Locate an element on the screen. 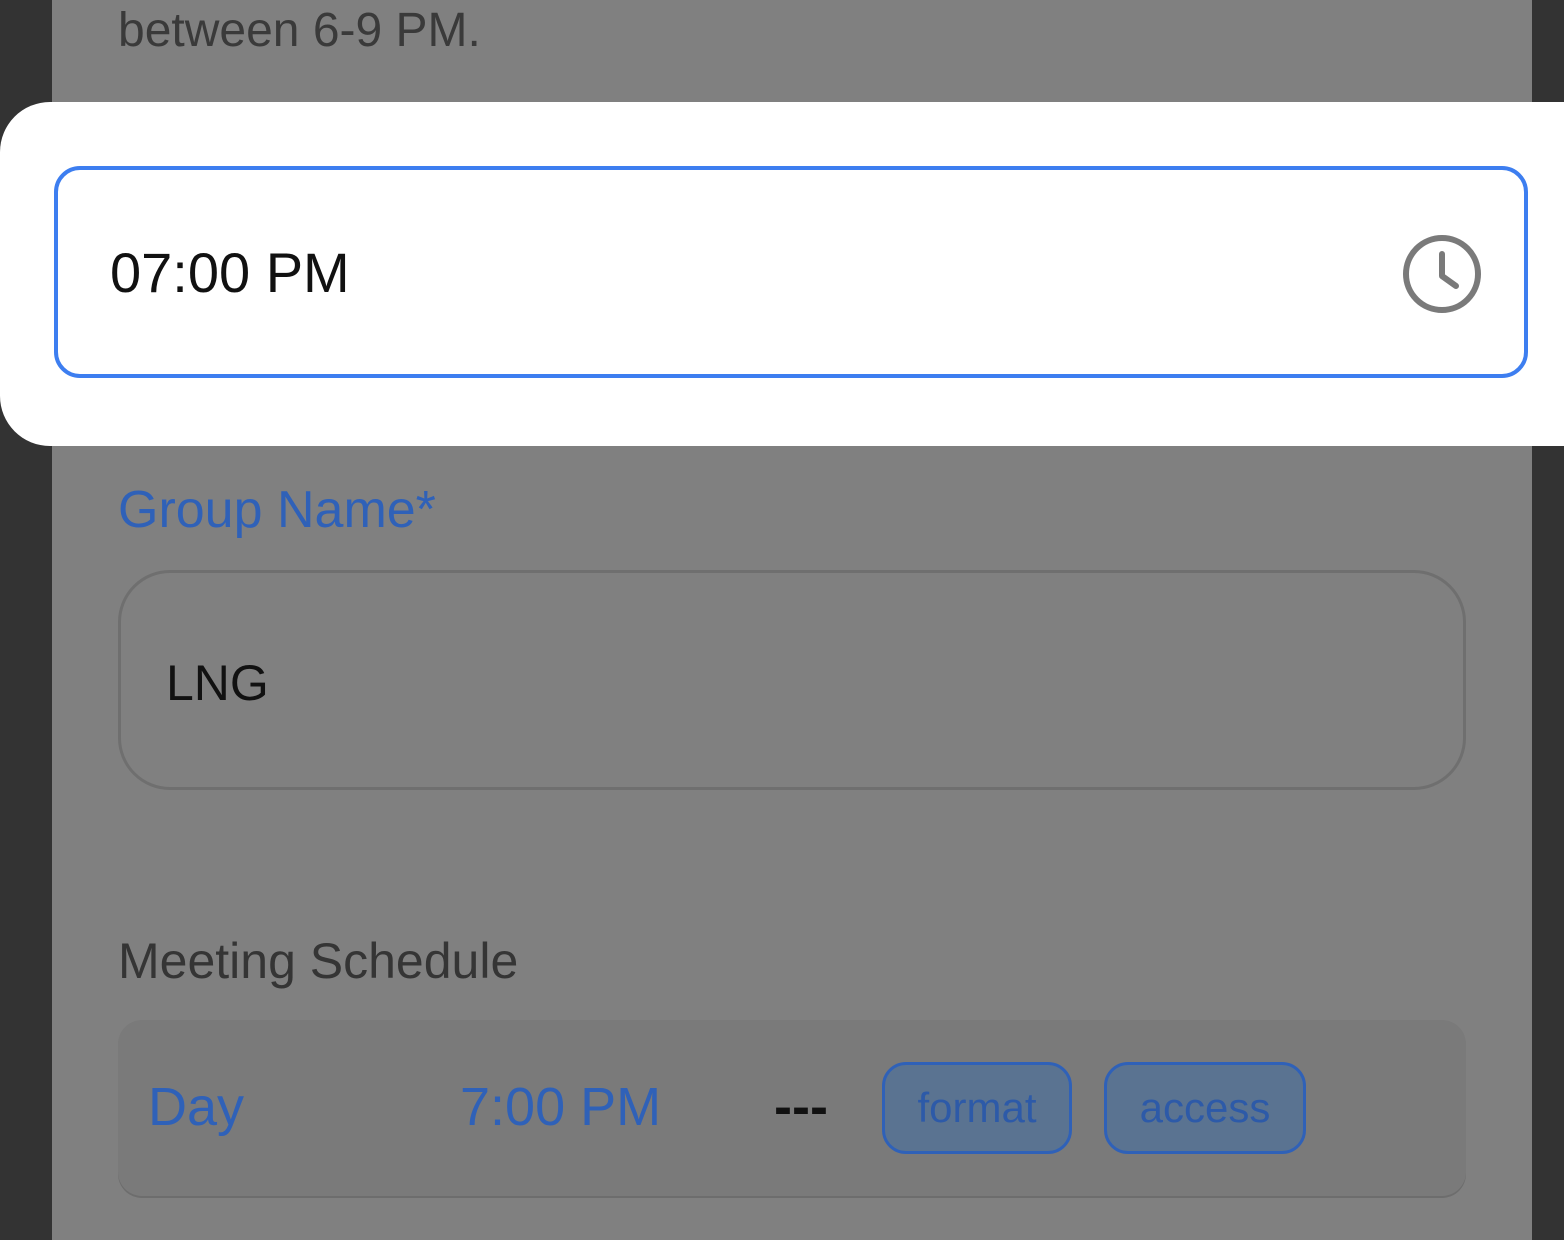 The height and width of the screenshot is (1240, 1564). clock-icon-graphic is located at coordinates (1442, 274).